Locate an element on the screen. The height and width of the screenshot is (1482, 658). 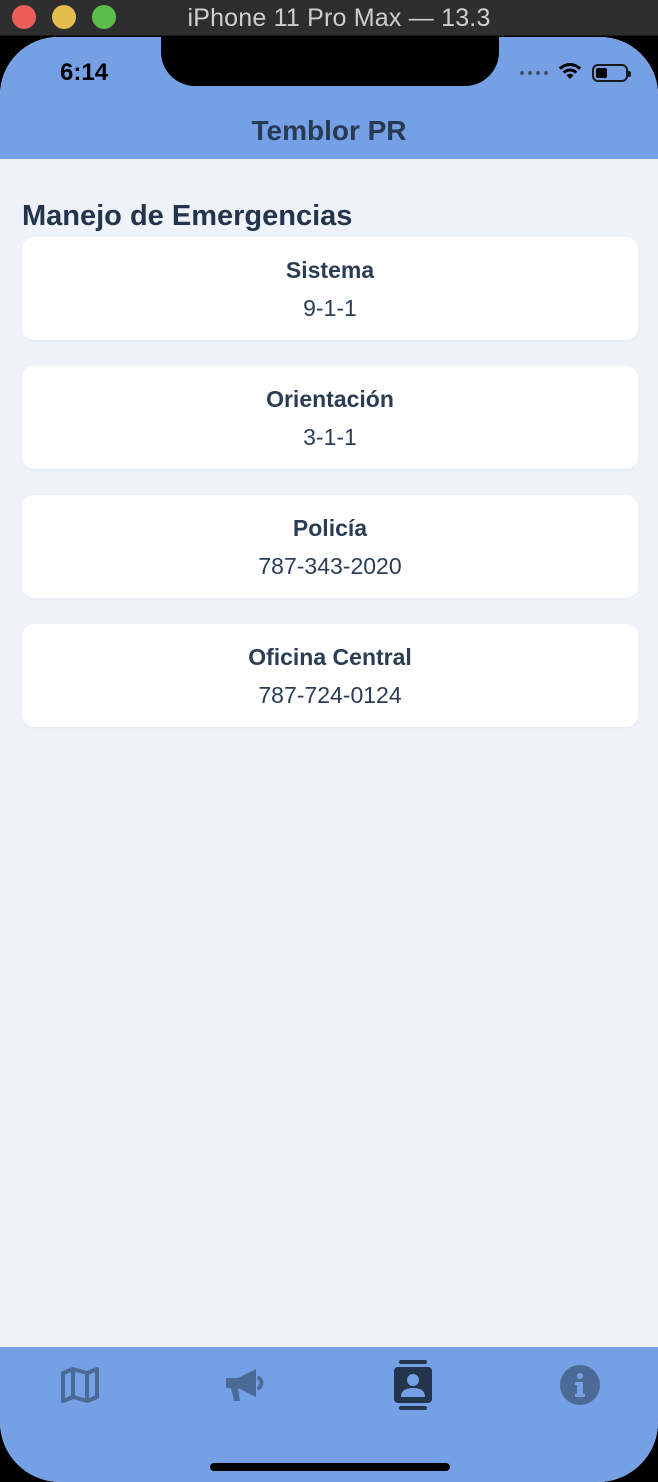
page-title: Temblor PR is located at coordinates (329, 130).